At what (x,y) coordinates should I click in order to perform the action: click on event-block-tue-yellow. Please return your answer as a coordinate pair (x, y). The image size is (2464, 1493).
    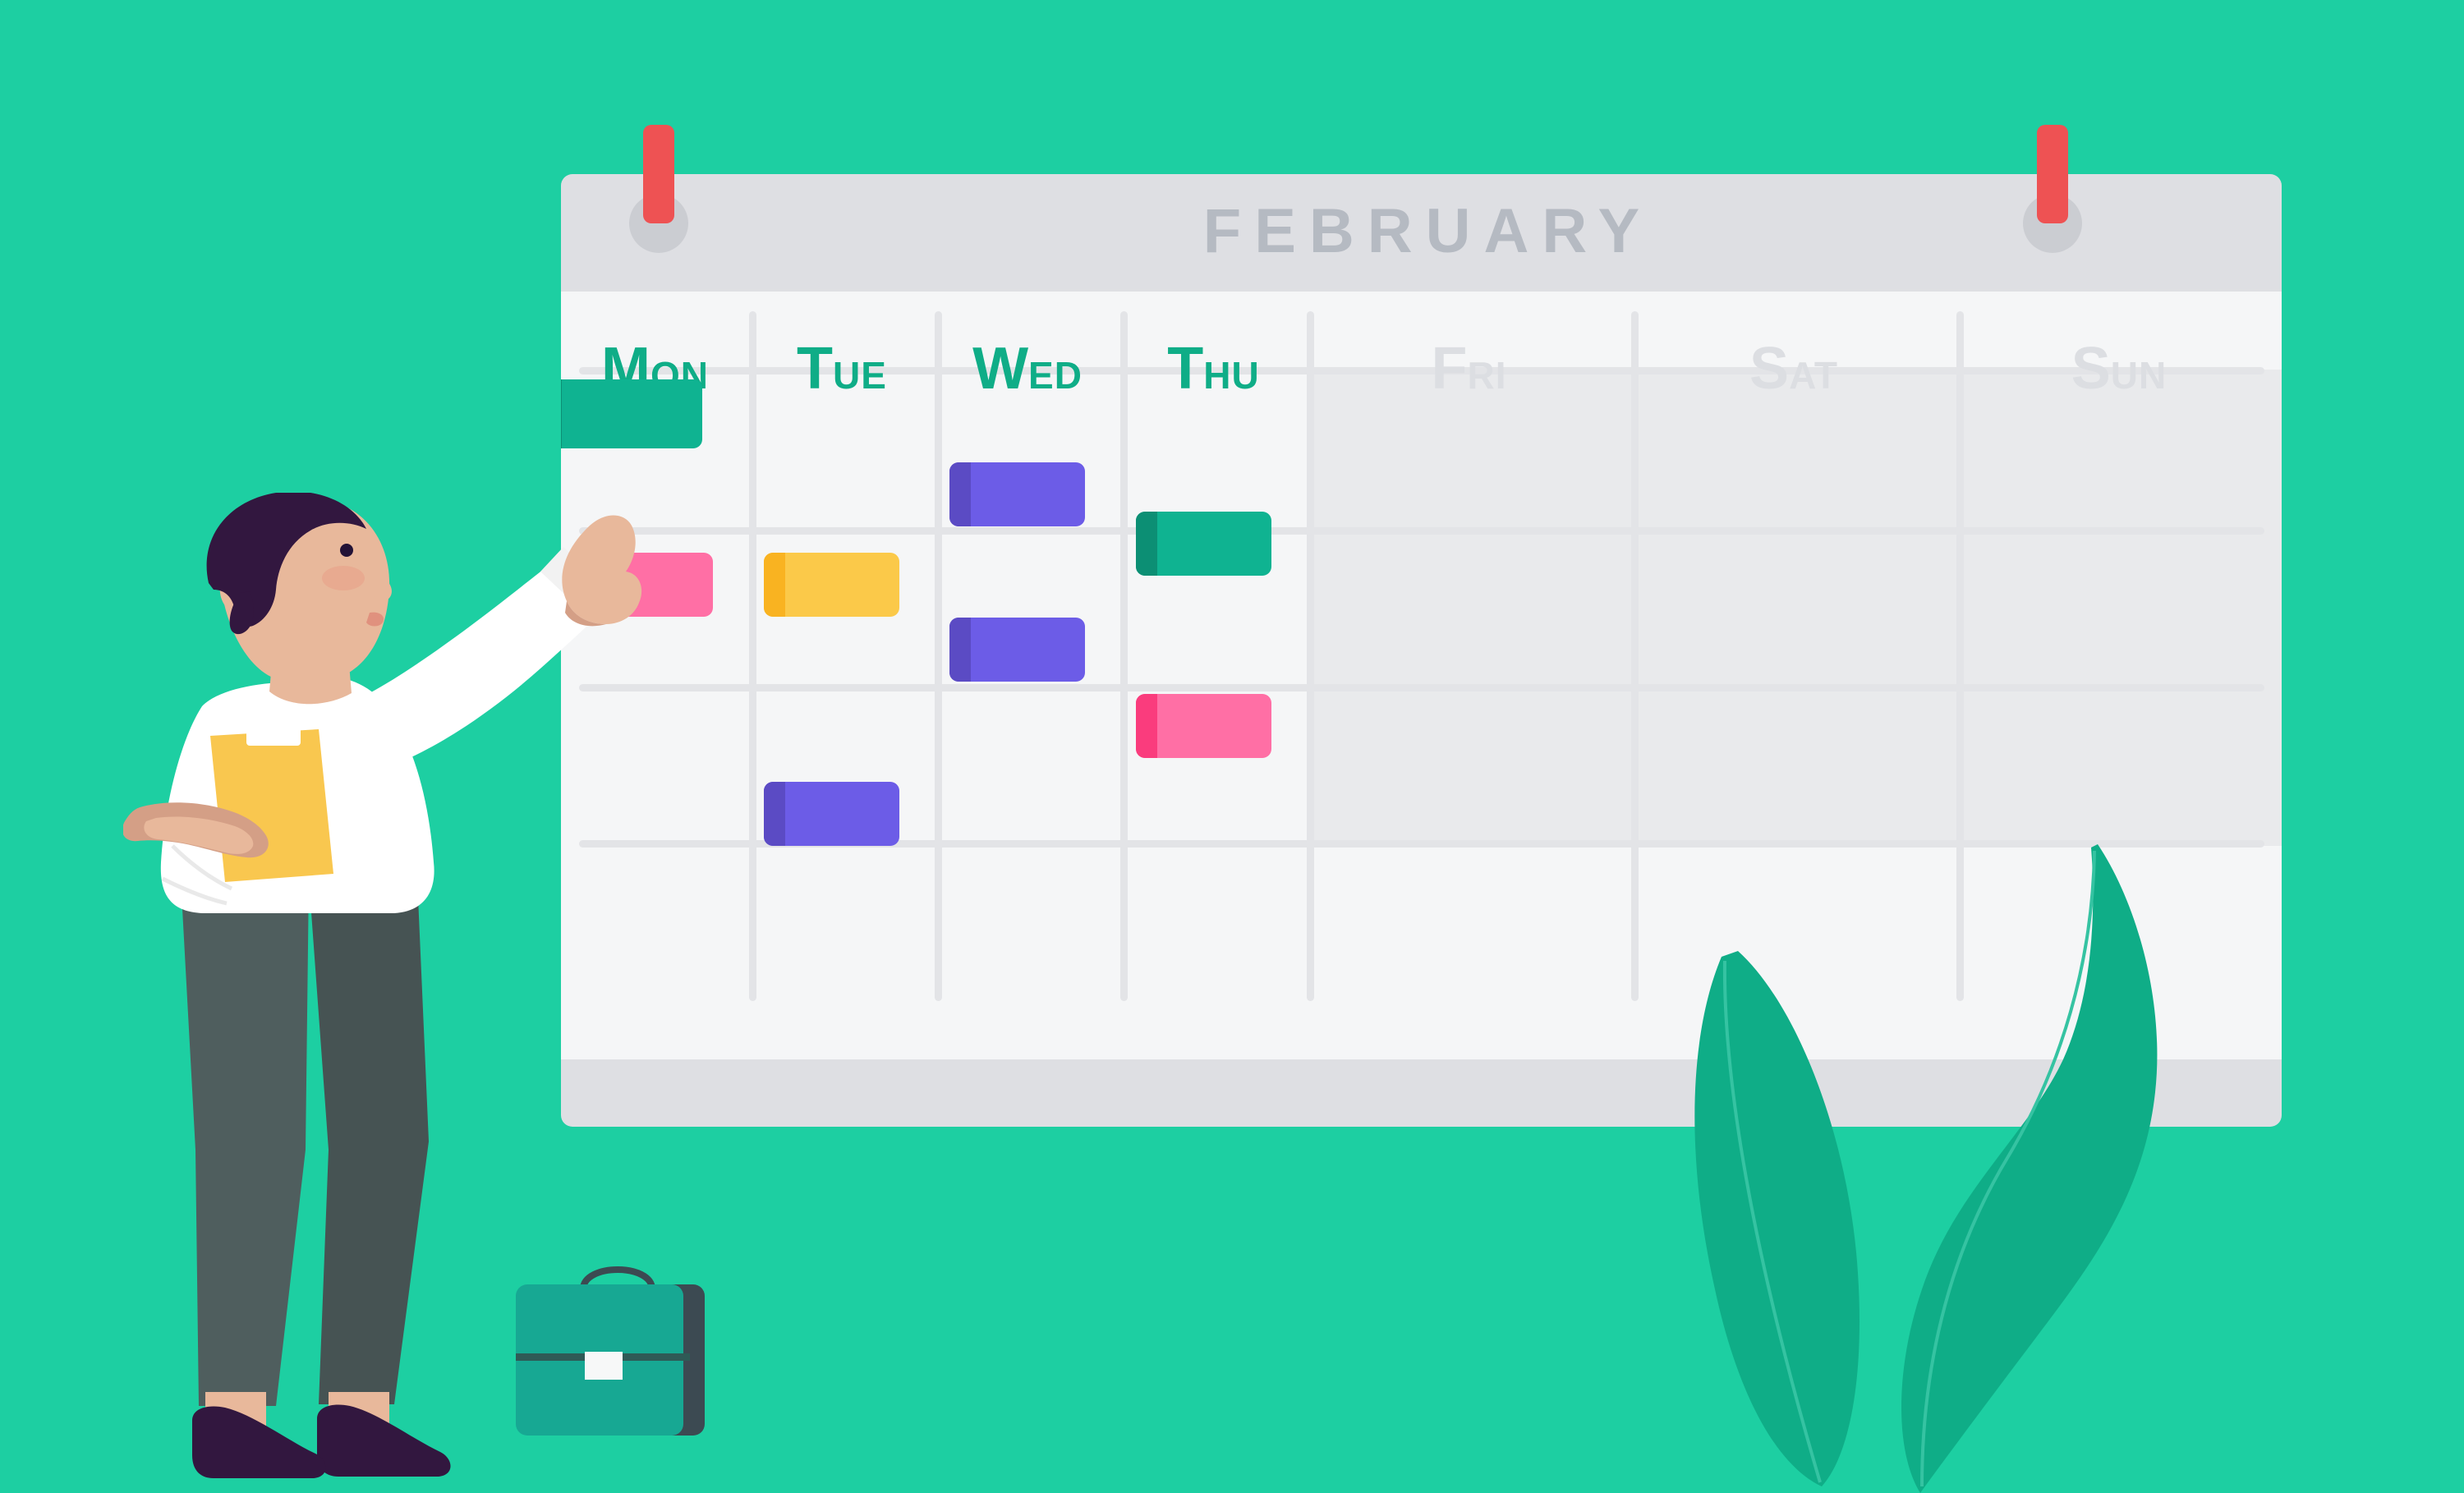
    Looking at the image, I should click on (831, 585).